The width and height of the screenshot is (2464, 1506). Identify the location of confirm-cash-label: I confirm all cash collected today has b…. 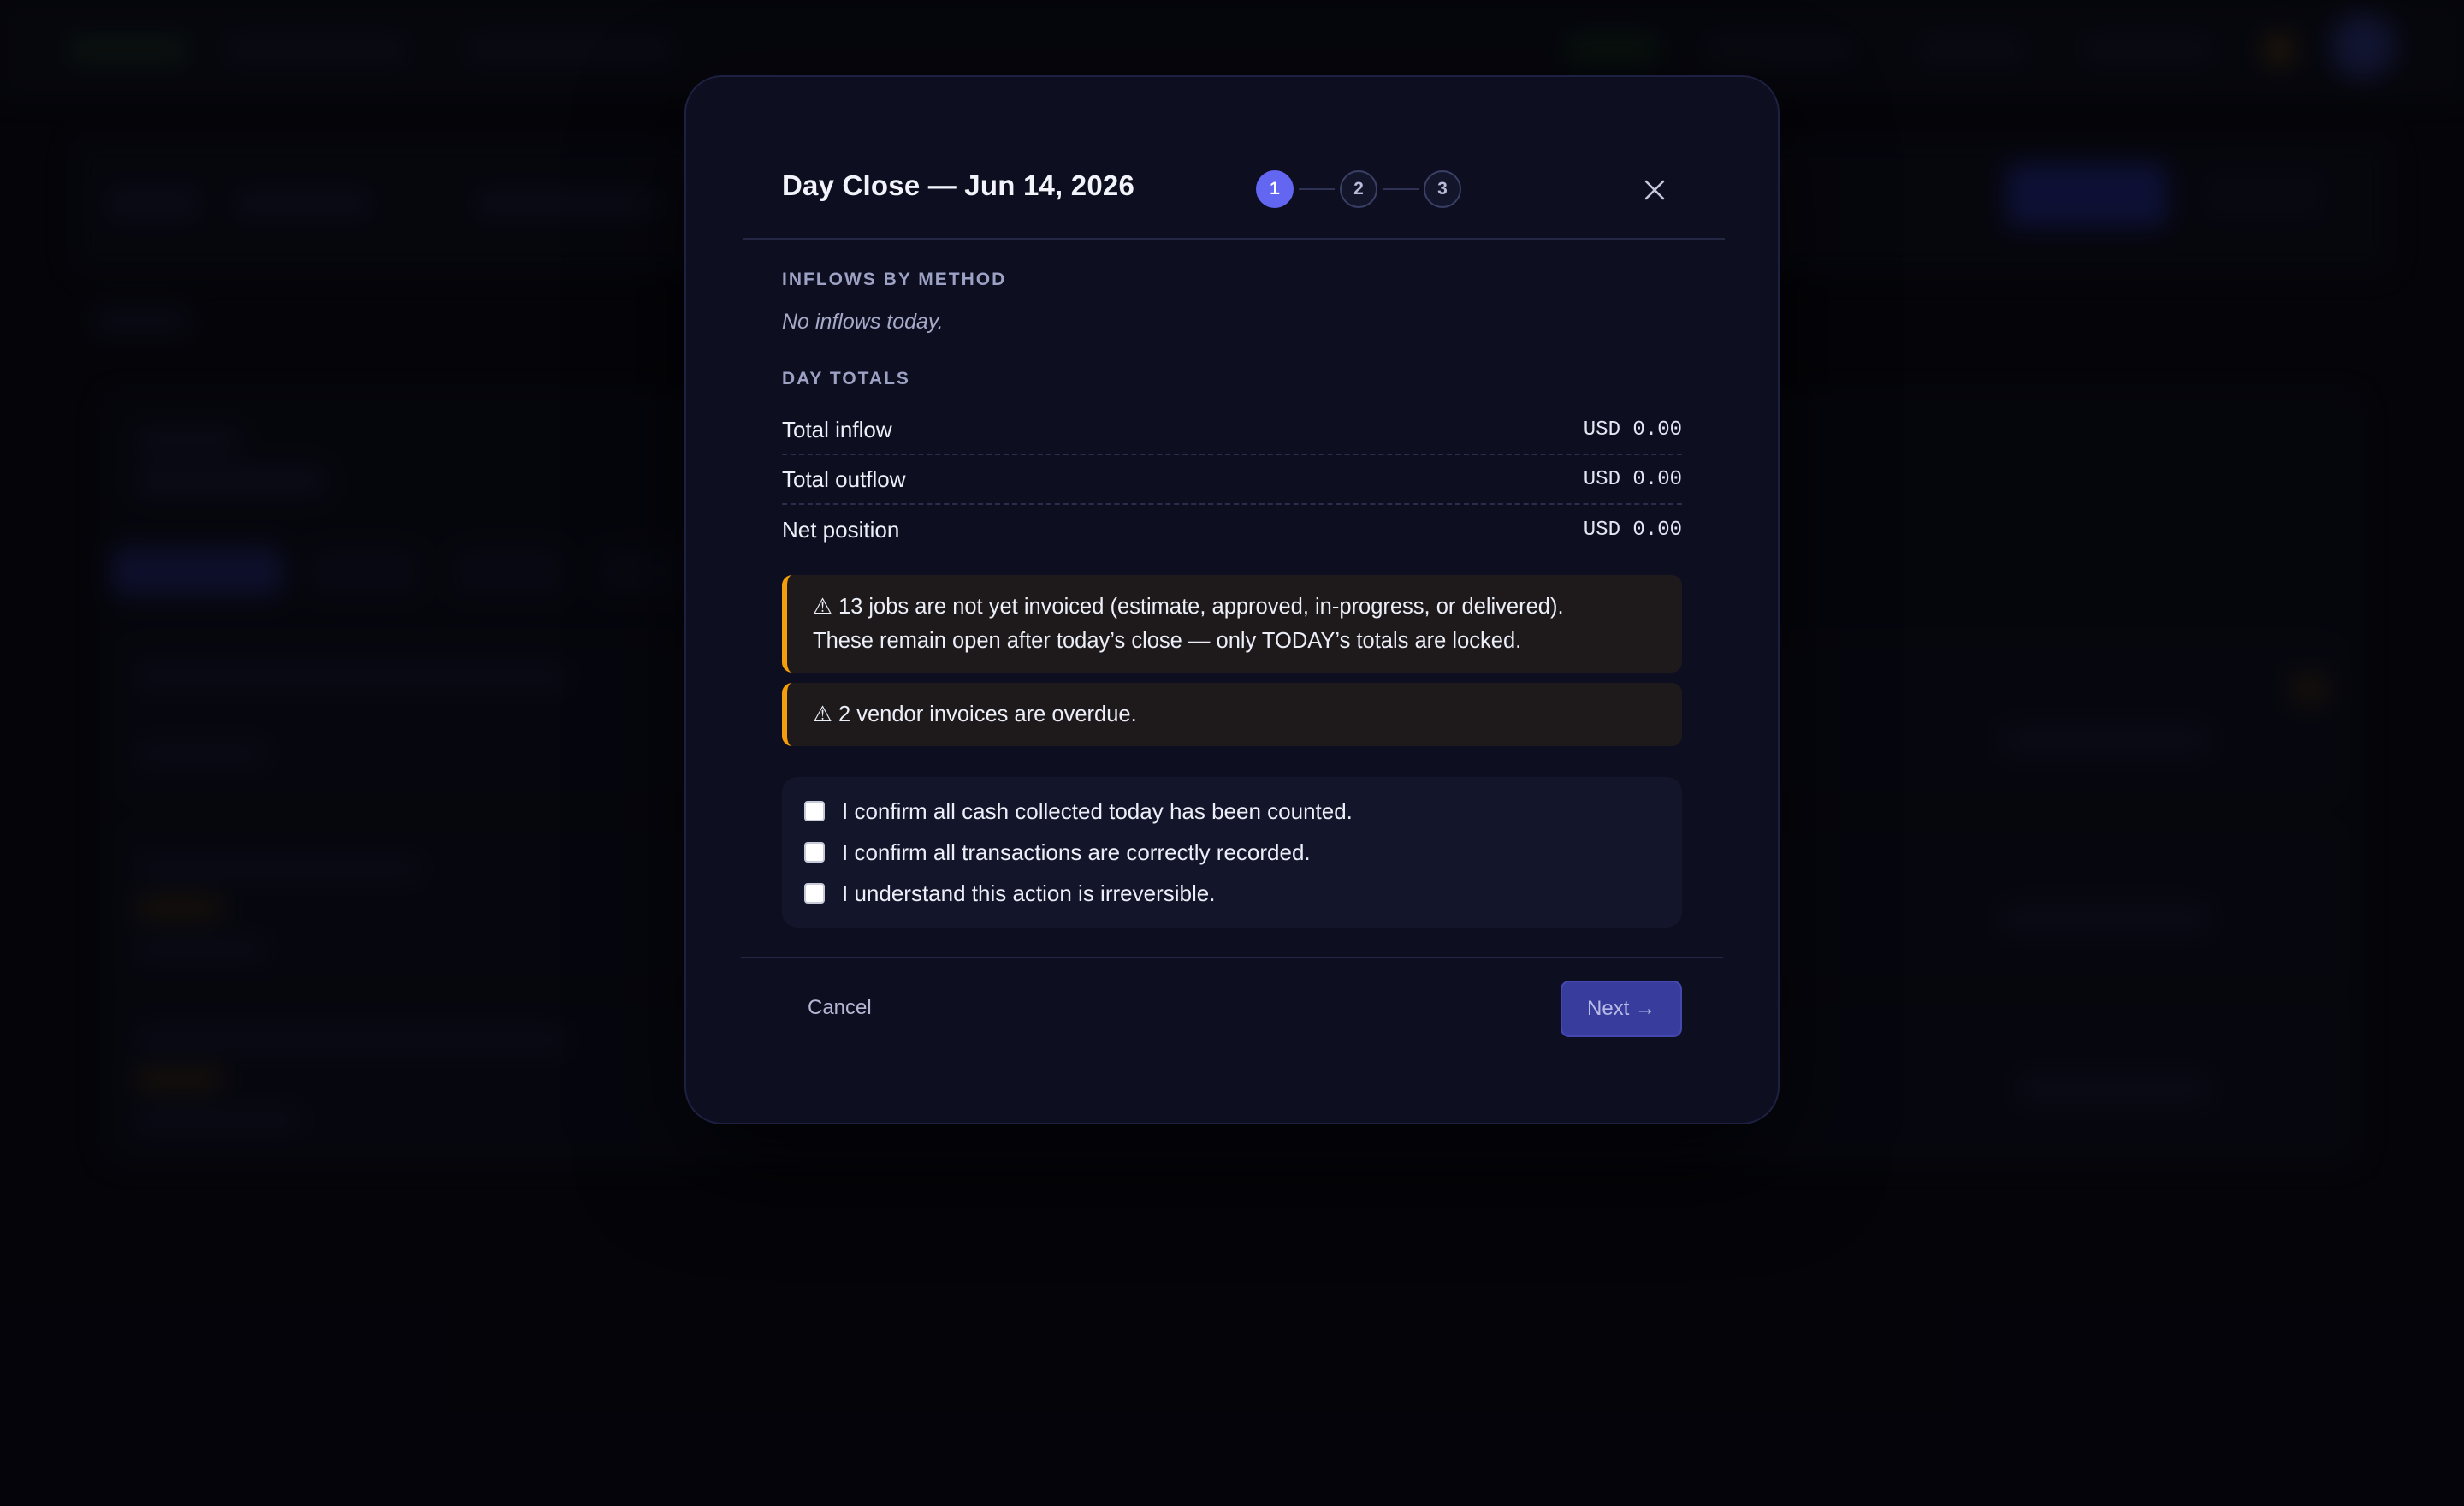
(1097, 812).